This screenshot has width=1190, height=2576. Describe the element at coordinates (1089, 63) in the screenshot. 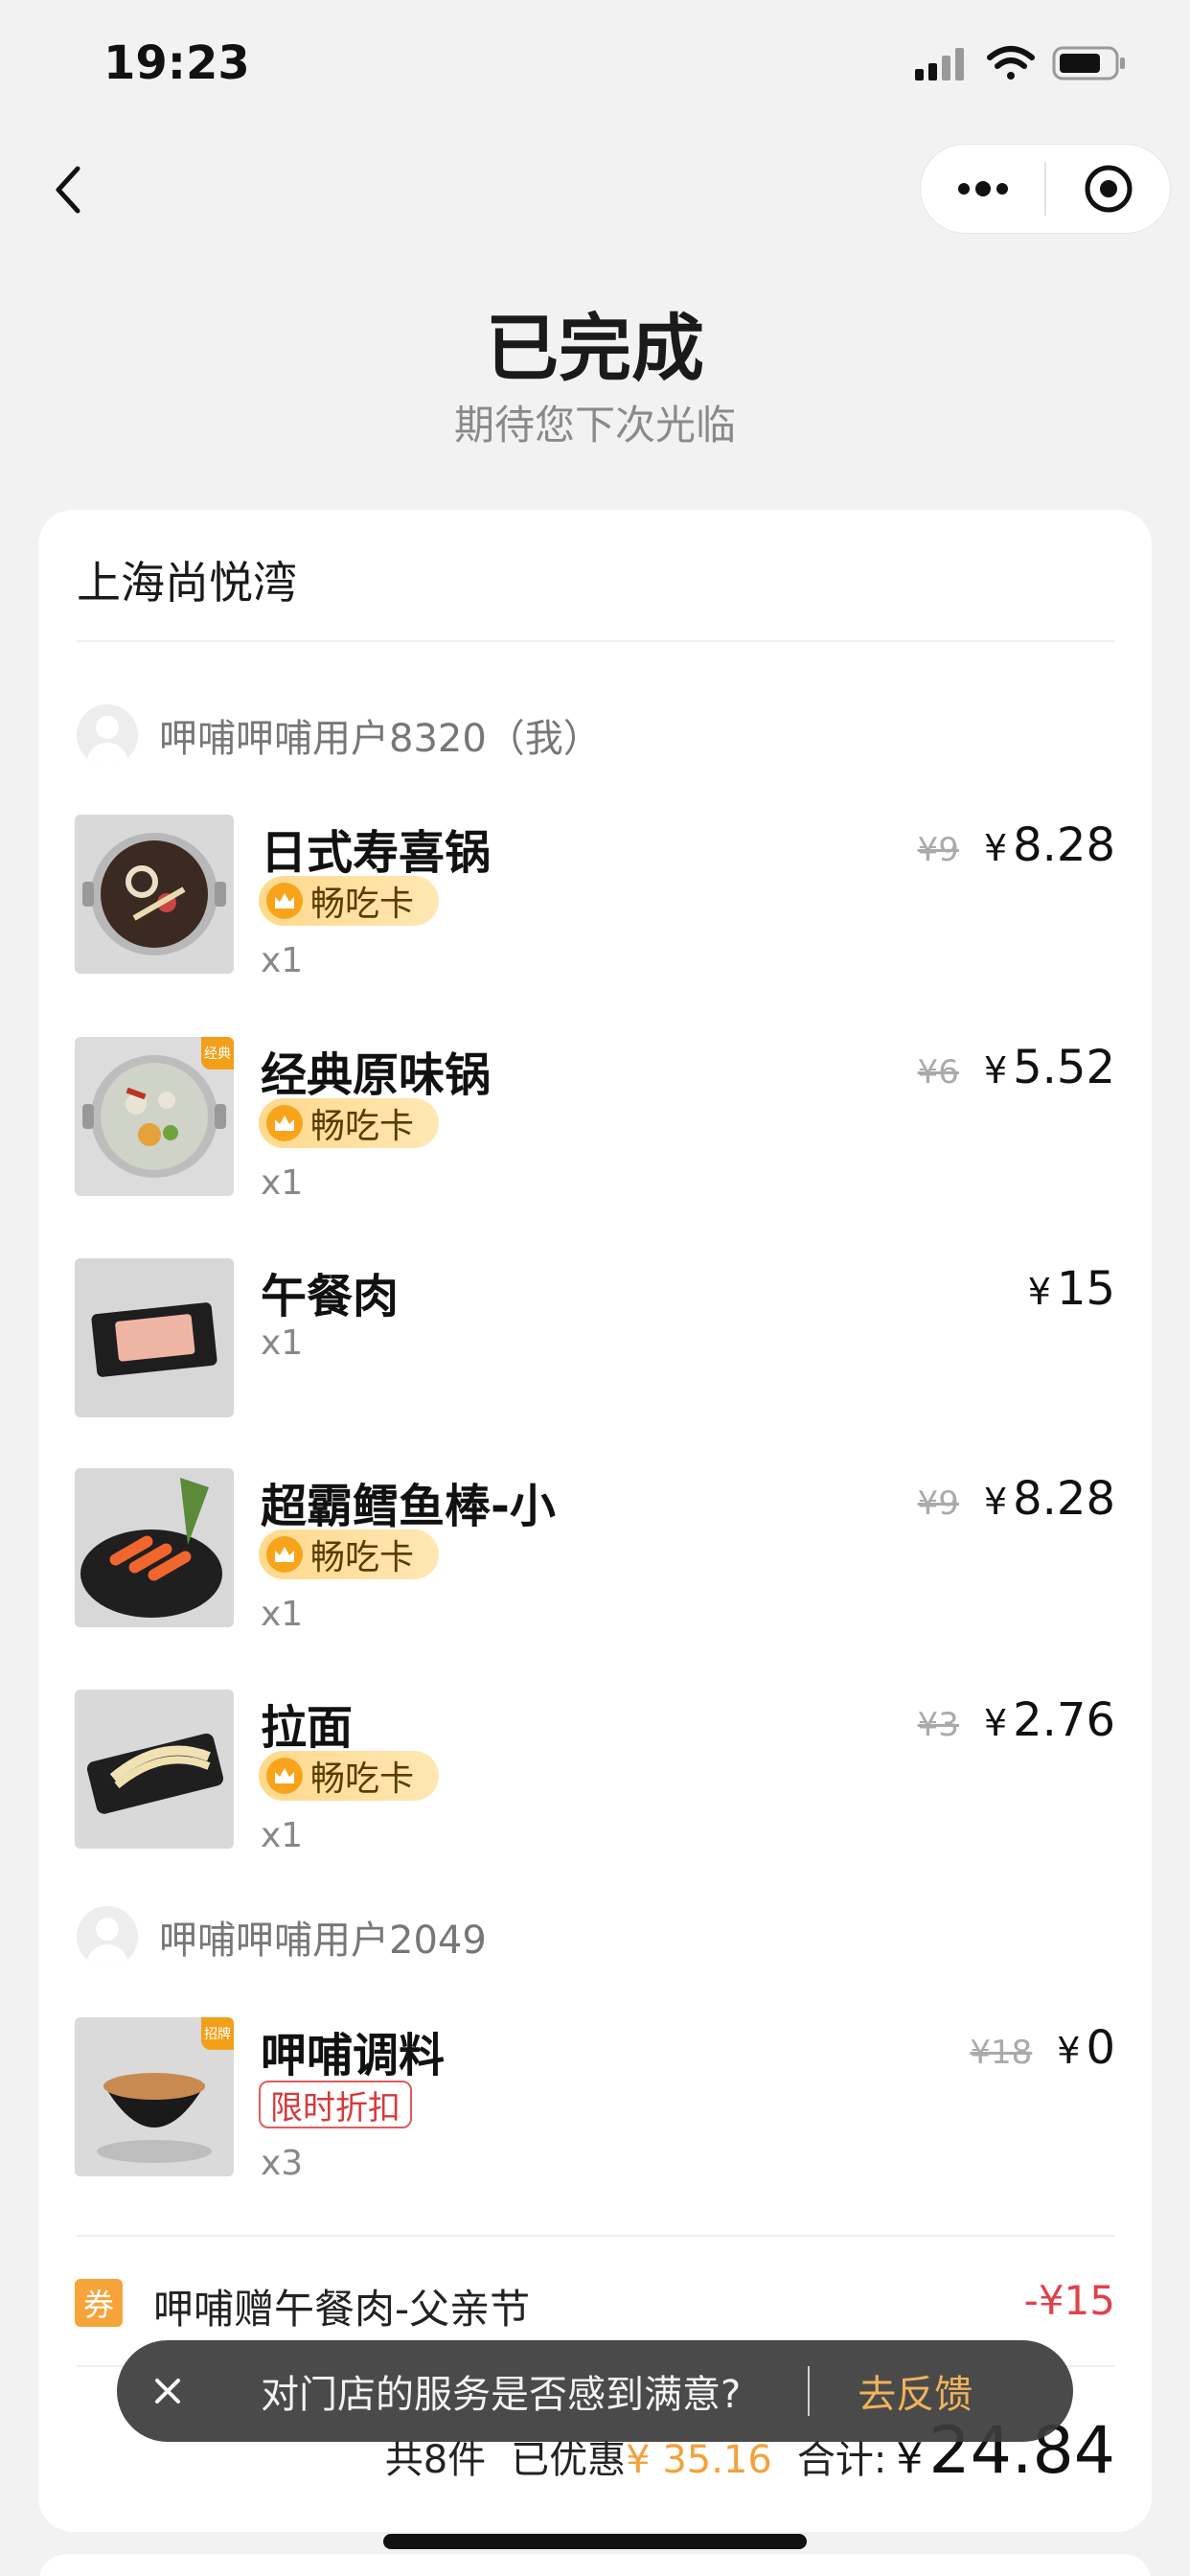

I see `battery-icon` at that location.